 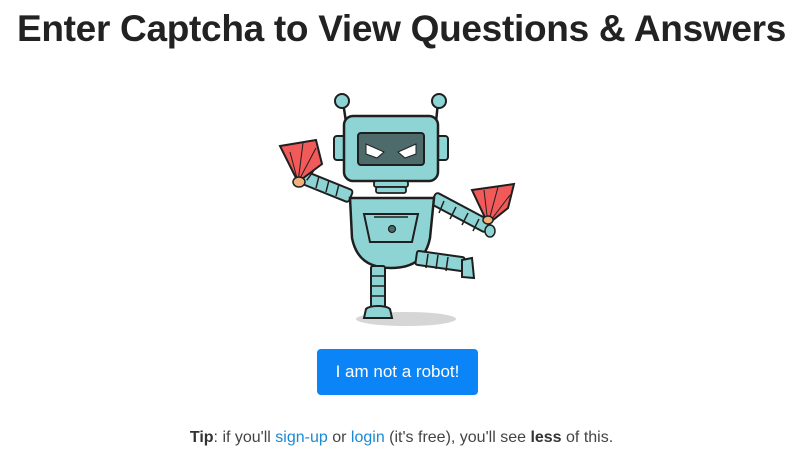 What do you see at coordinates (301, 437) in the screenshot?
I see `signup-link: sign-up` at bounding box center [301, 437].